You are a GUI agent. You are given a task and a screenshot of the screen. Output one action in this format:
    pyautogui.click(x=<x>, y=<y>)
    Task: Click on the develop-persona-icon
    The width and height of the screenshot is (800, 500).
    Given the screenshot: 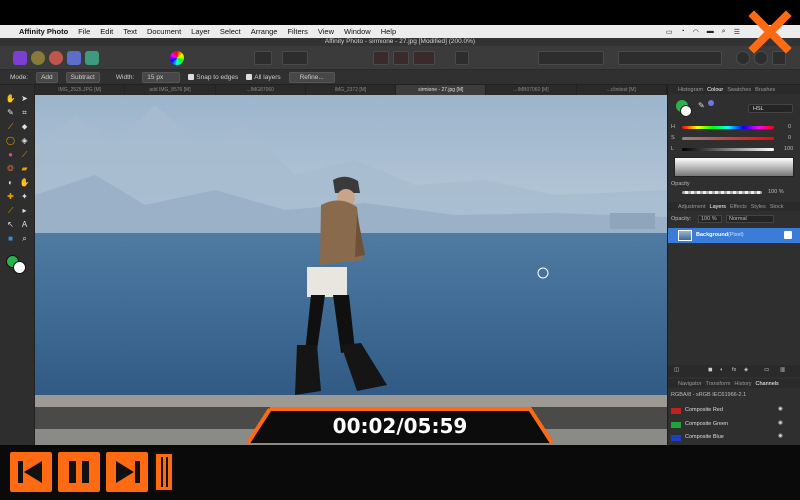 What is the action you would take?
    pyautogui.click(x=56, y=58)
    